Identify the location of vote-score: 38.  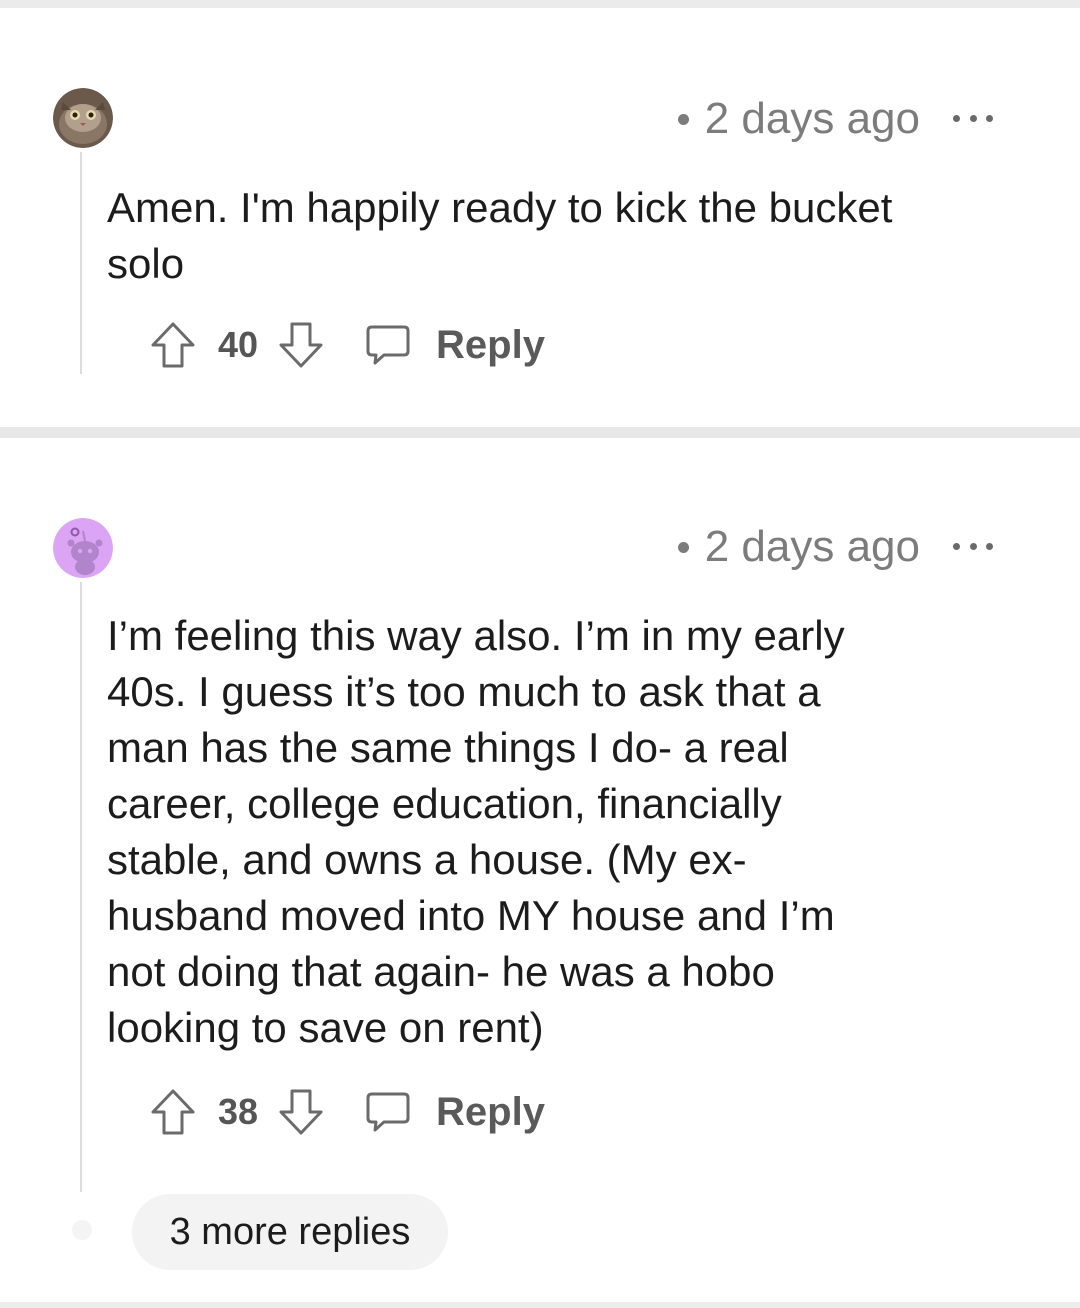
(238, 1111).